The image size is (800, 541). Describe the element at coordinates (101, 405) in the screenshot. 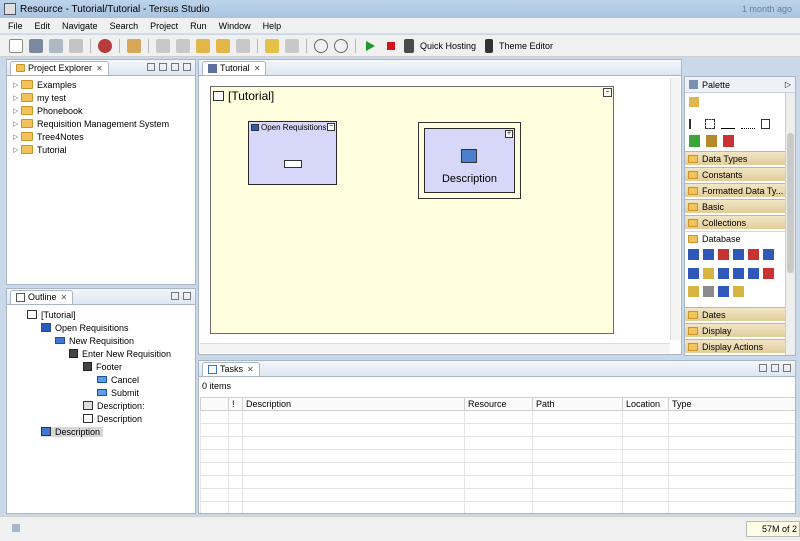

I see `outline-item: Description:` at that location.